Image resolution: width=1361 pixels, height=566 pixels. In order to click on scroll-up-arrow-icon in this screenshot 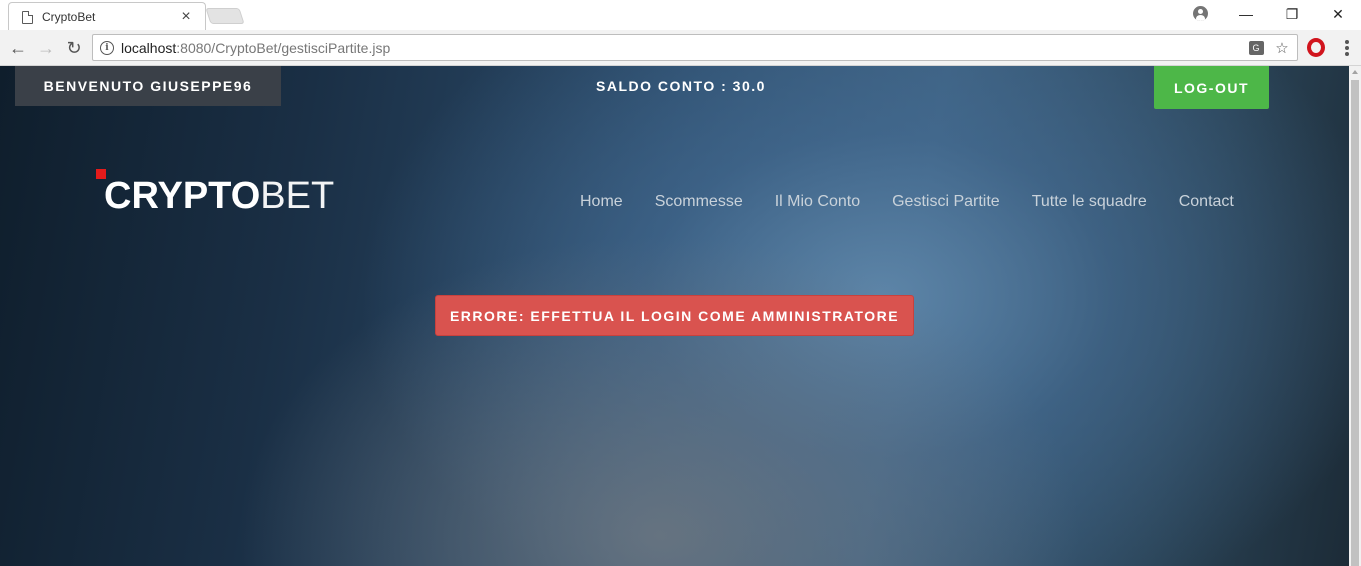, I will do `click(1355, 72)`.